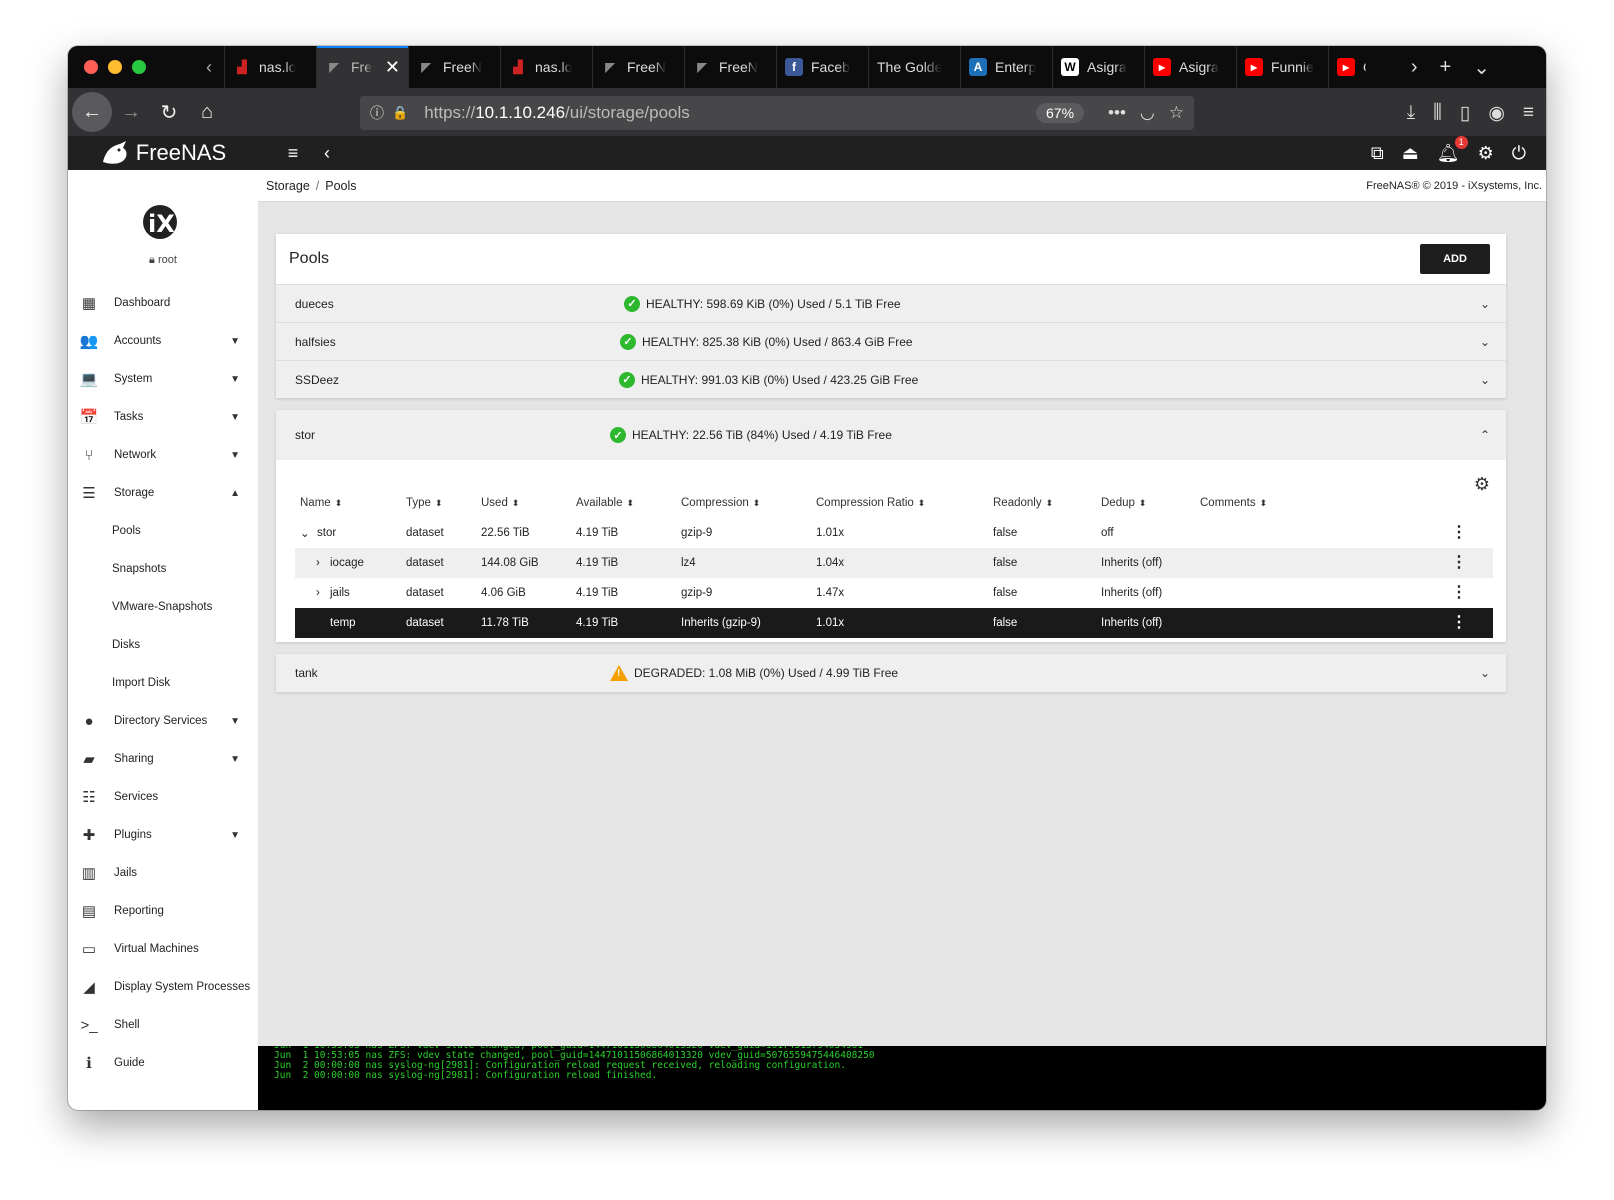  I want to click on sidebar-item-pools: Pools, so click(163, 531).